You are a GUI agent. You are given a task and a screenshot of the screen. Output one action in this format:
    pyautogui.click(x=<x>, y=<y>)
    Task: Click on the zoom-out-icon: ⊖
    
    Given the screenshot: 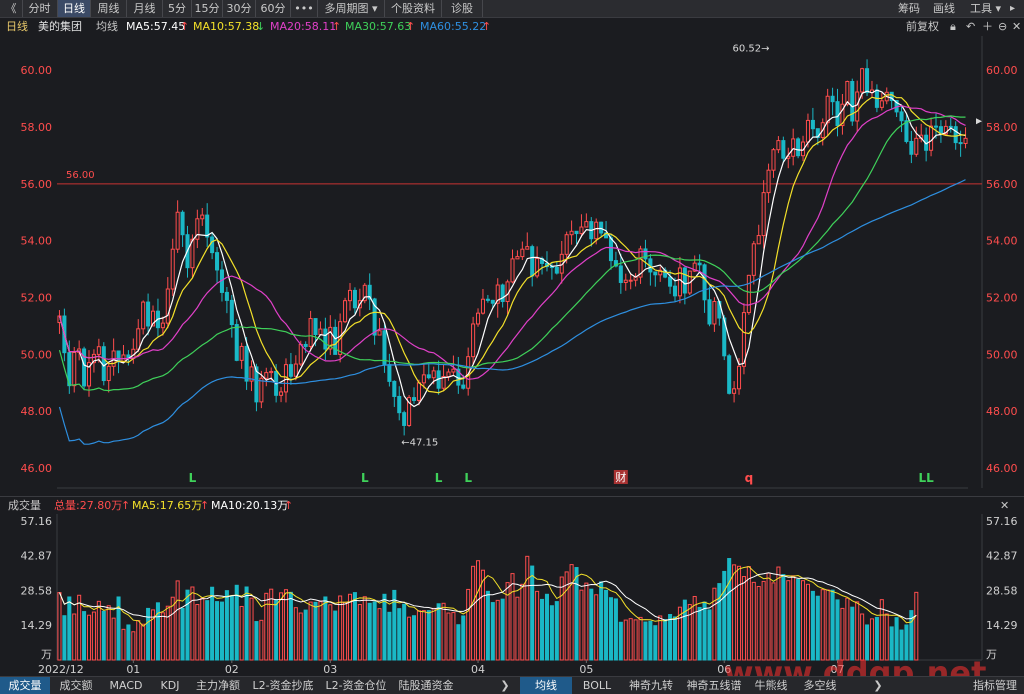 What is the action you would take?
    pyautogui.click(x=1002, y=26)
    